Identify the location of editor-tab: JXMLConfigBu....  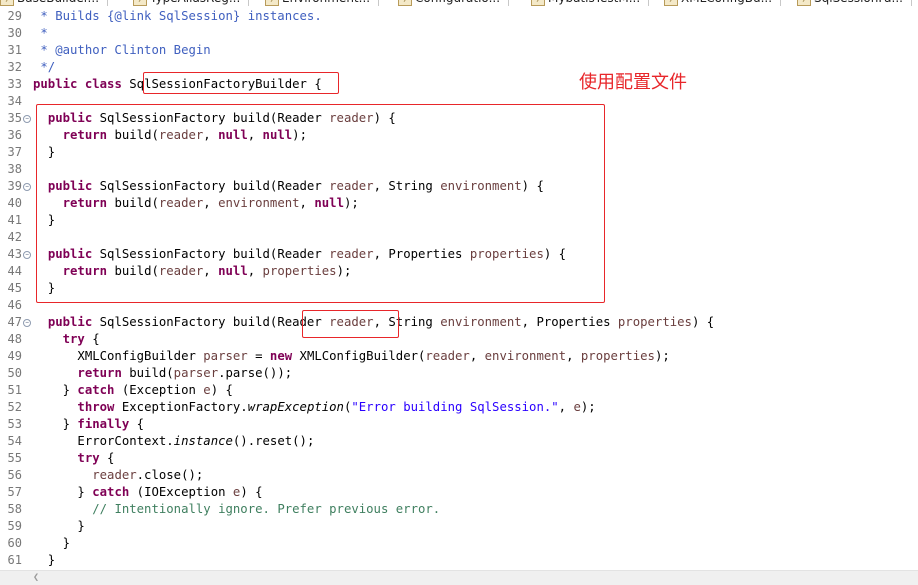
(723, 3).